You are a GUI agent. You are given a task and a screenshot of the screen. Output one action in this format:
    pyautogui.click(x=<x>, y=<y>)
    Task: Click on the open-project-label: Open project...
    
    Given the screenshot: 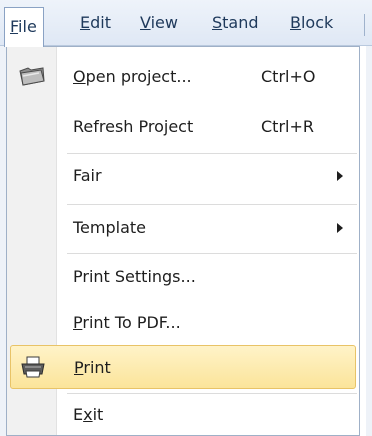 What is the action you would take?
    pyautogui.click(x=132, y=77)
    